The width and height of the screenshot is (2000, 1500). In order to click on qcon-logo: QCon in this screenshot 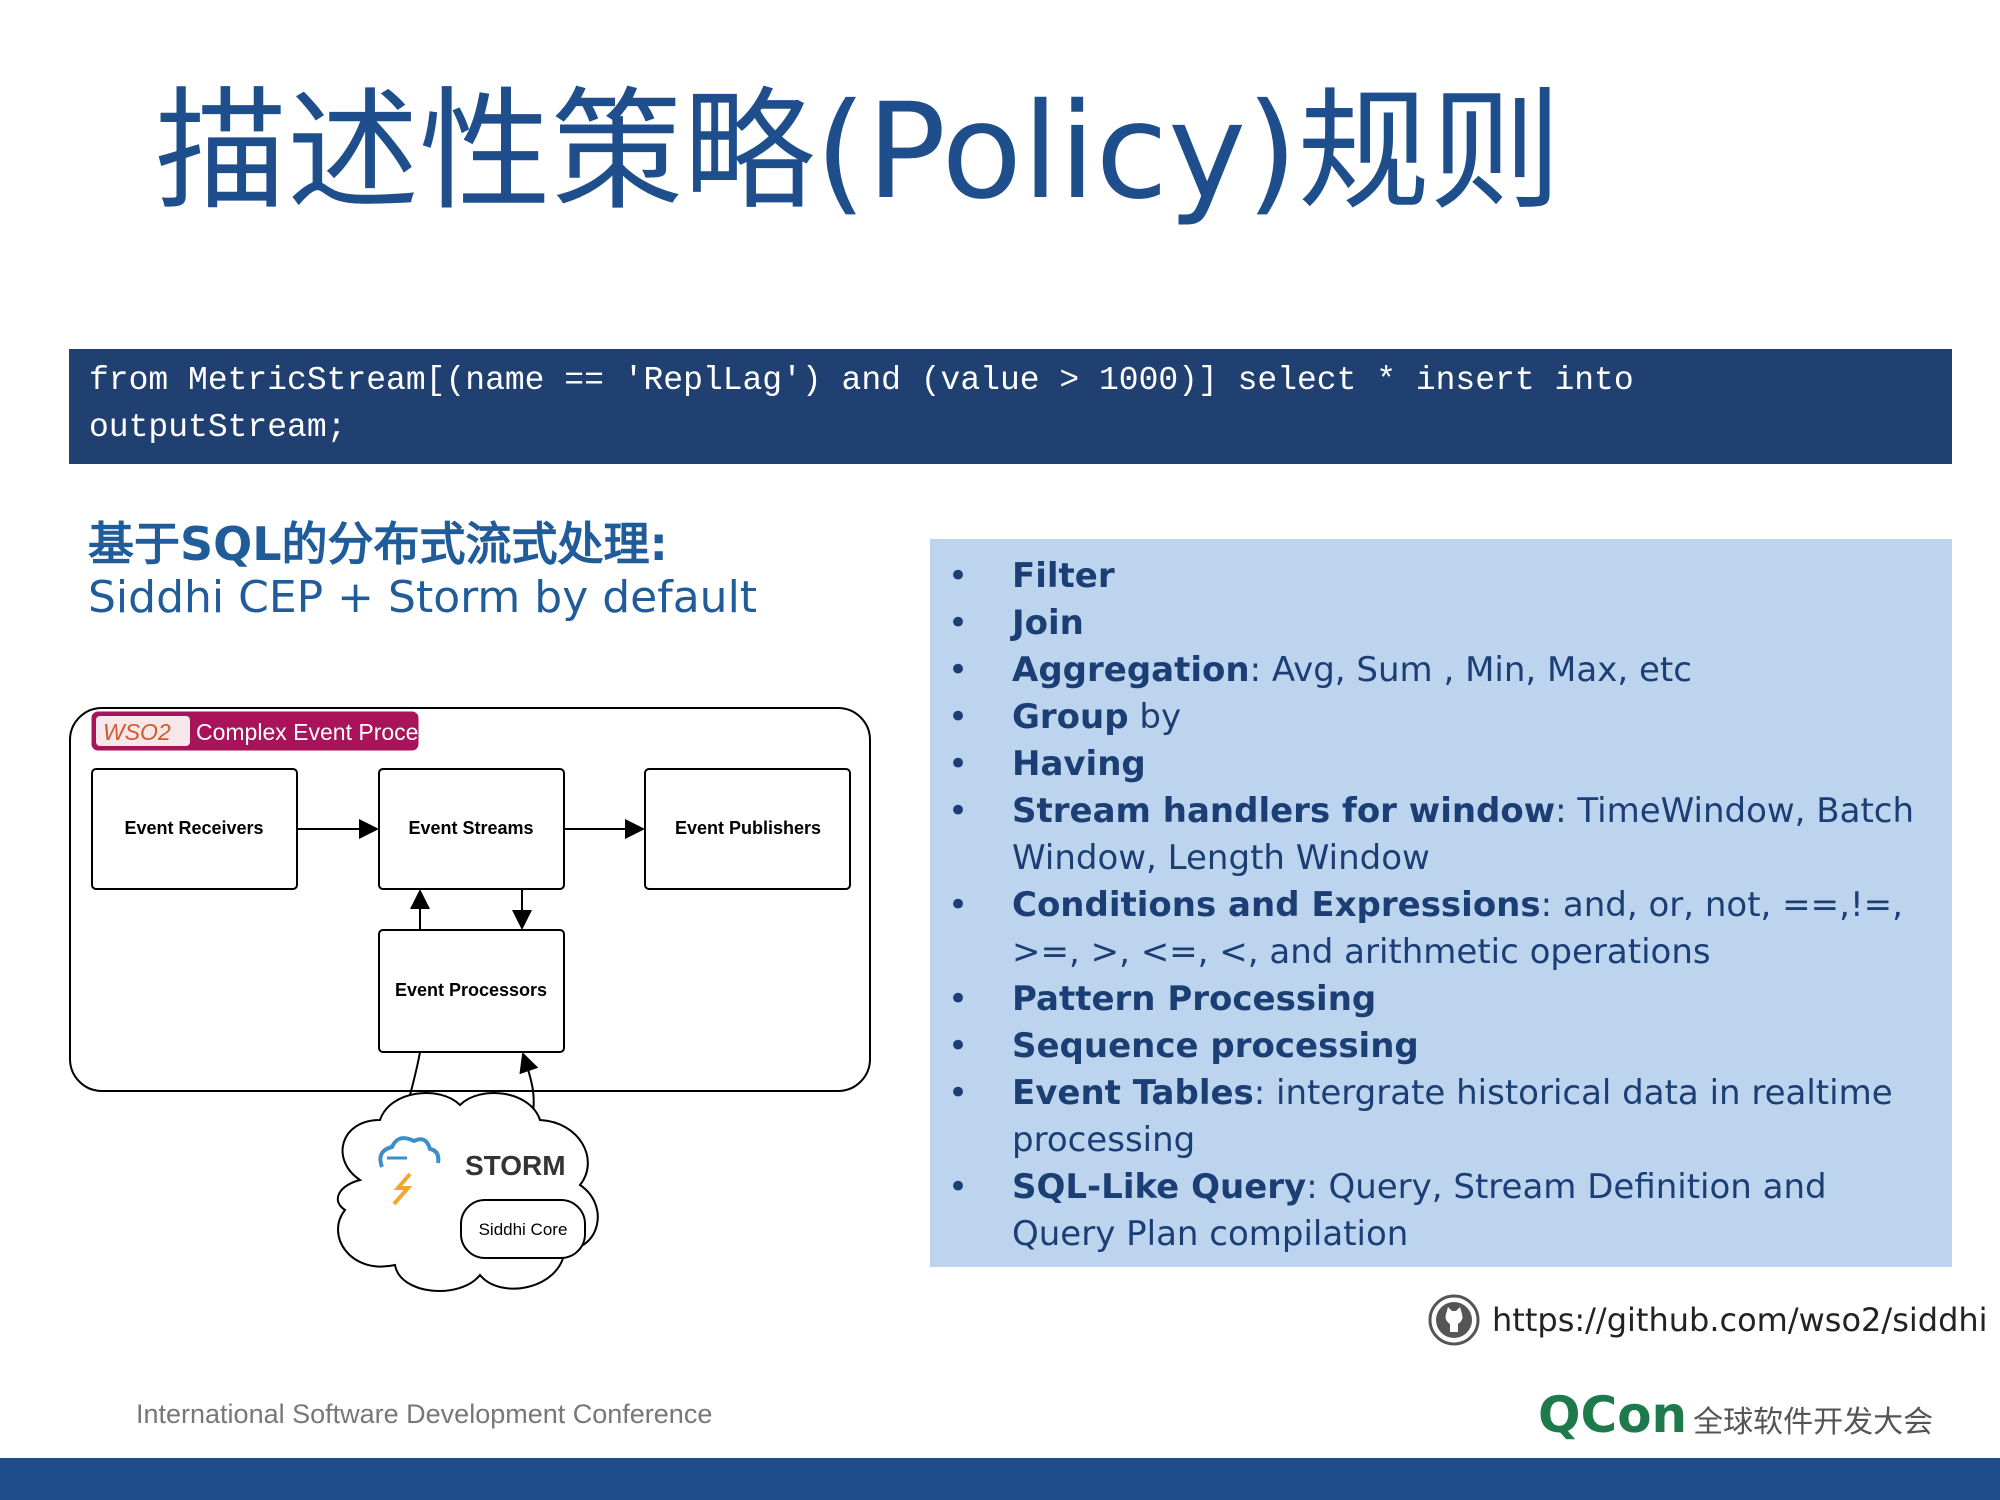, I will do `click(1613, 1415)`.